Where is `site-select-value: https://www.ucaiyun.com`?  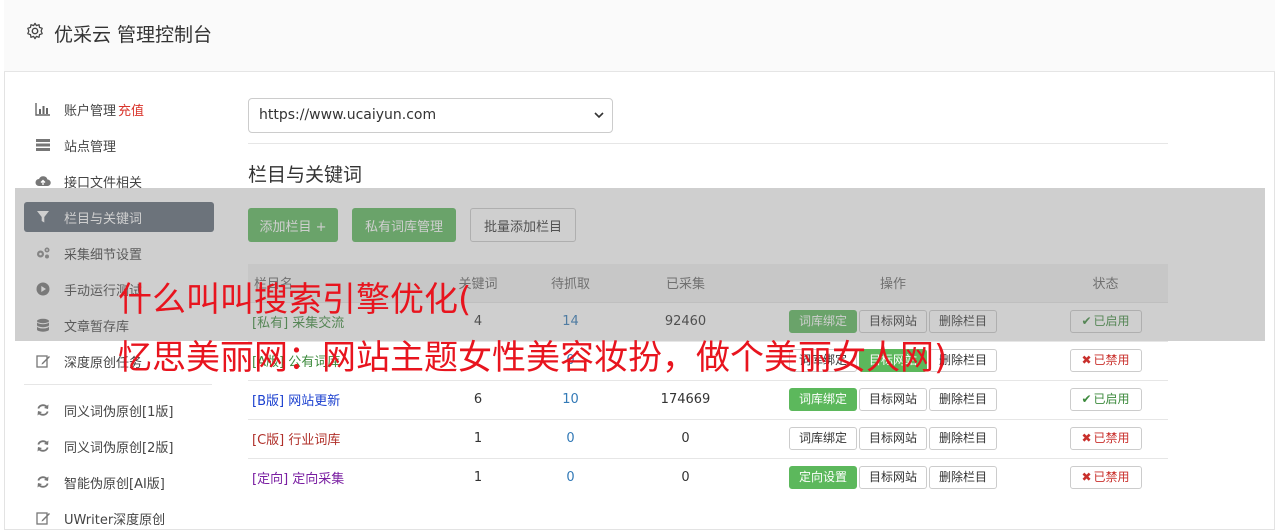 site-select-value: https://www.ucaiyun.com is located at coordinates (348, 115).